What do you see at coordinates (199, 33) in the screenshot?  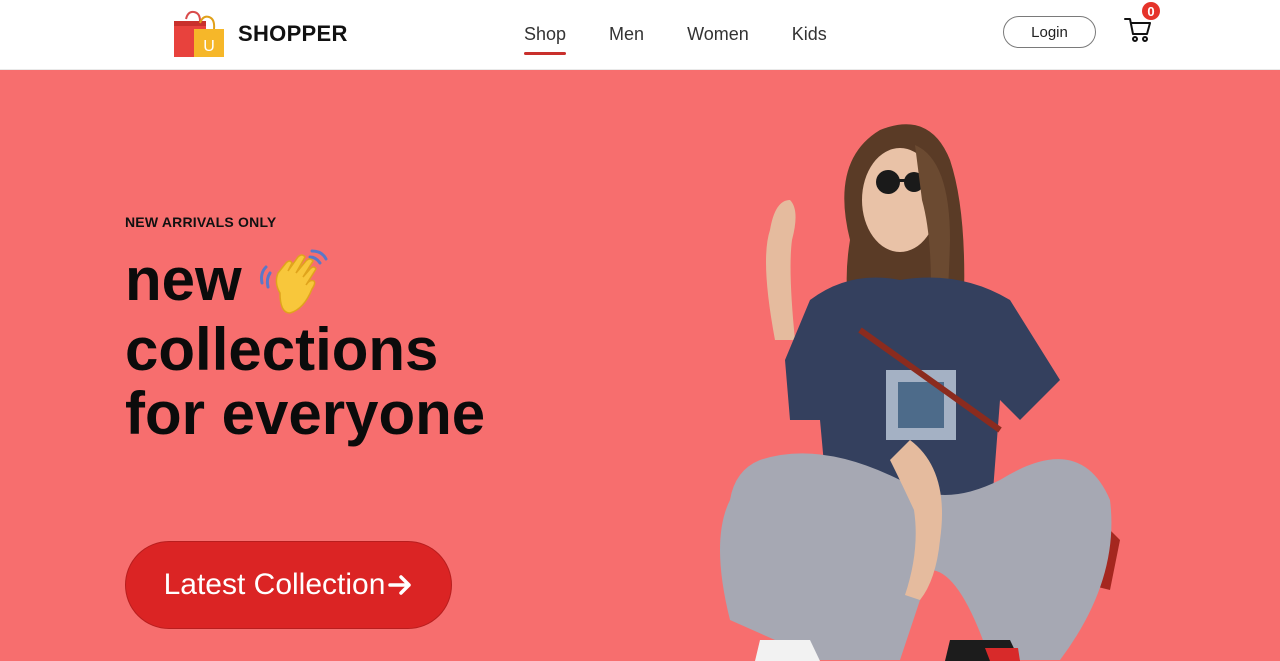 I see `shopping-bag-logo-icon: U` at bounding box center [199, 33].